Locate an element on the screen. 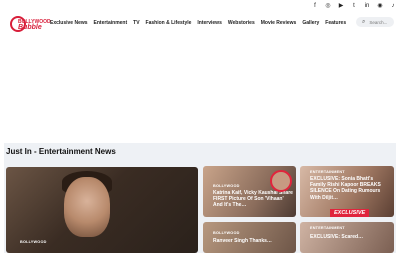 The image size is (400, 253). nav-item-exclusive-news: Exclusive News is located at coordinates (69, 23).